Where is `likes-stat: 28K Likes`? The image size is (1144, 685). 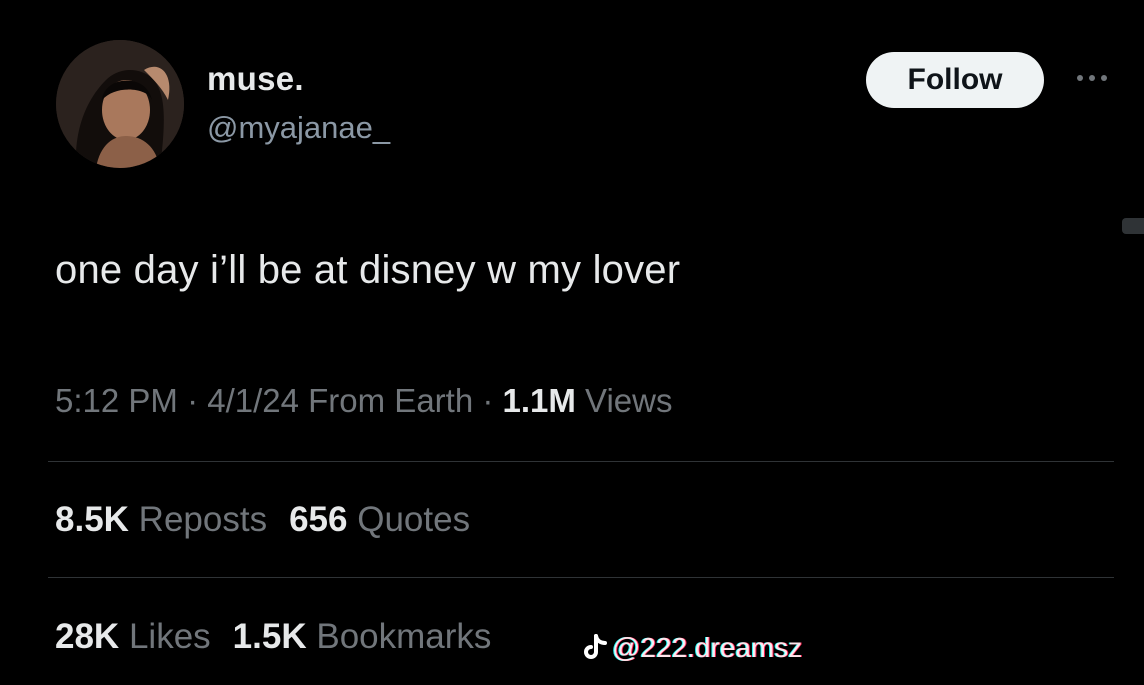 likes-stat: 28K Likes is located at coordinates (133, 636).